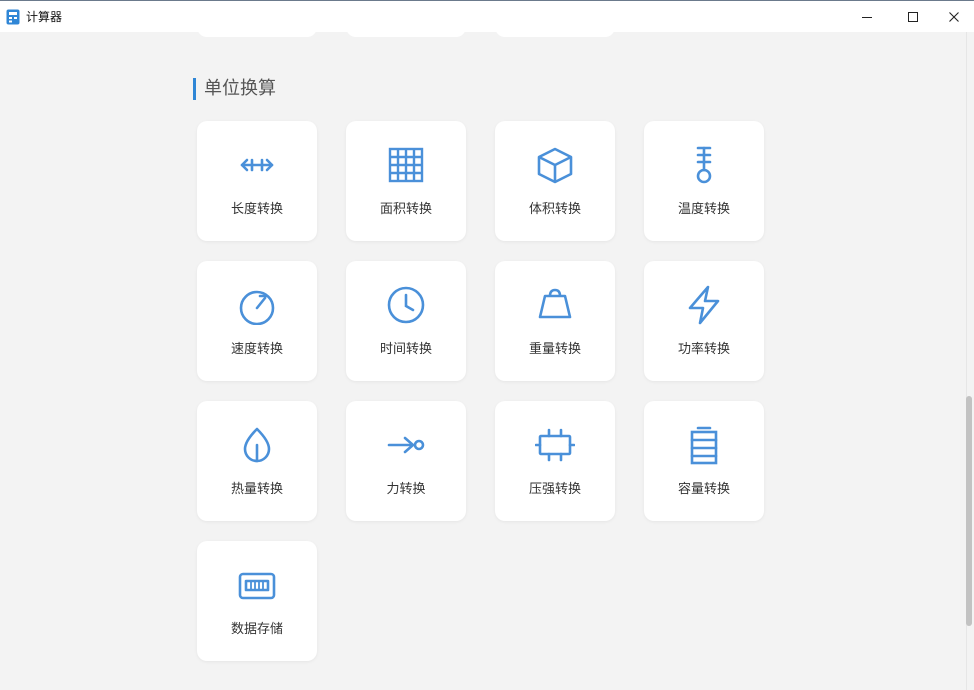  What do you see at coordinates (194, 89) in the screenshot?
I see `section-accent-bar` at bounding box center [194, 89].